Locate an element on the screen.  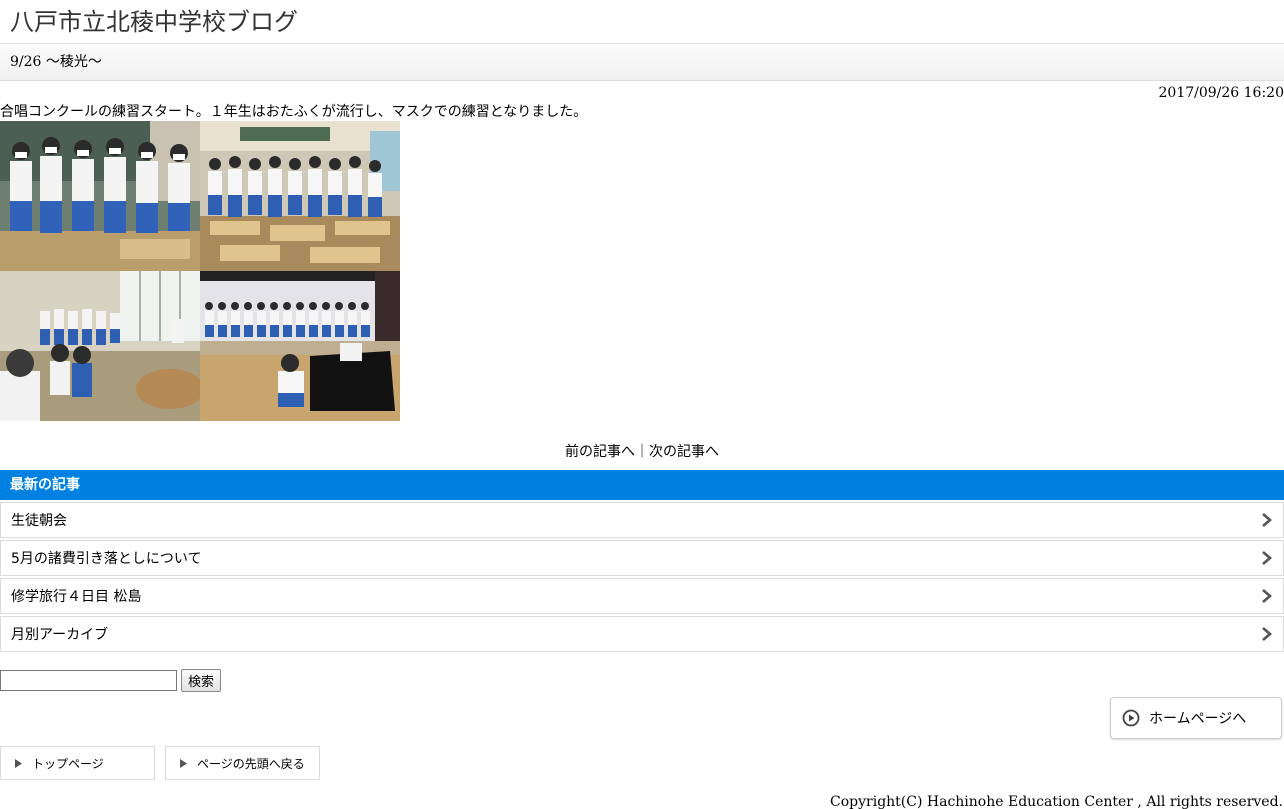
top-page-link: トップページ is located at coordinates (77, 763).